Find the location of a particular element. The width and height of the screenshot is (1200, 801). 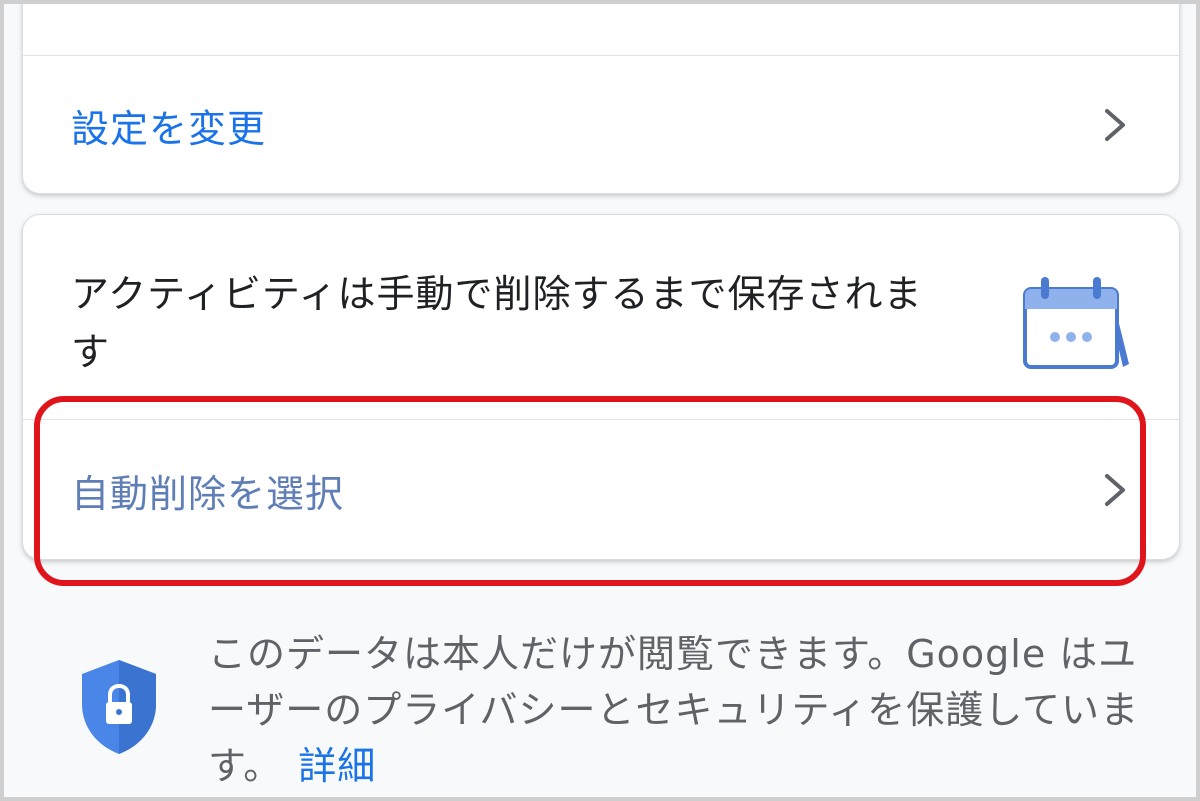

activity-retention-text: アクティビティは手動で削除するまで保存されます is located at coordinates (497, 323).